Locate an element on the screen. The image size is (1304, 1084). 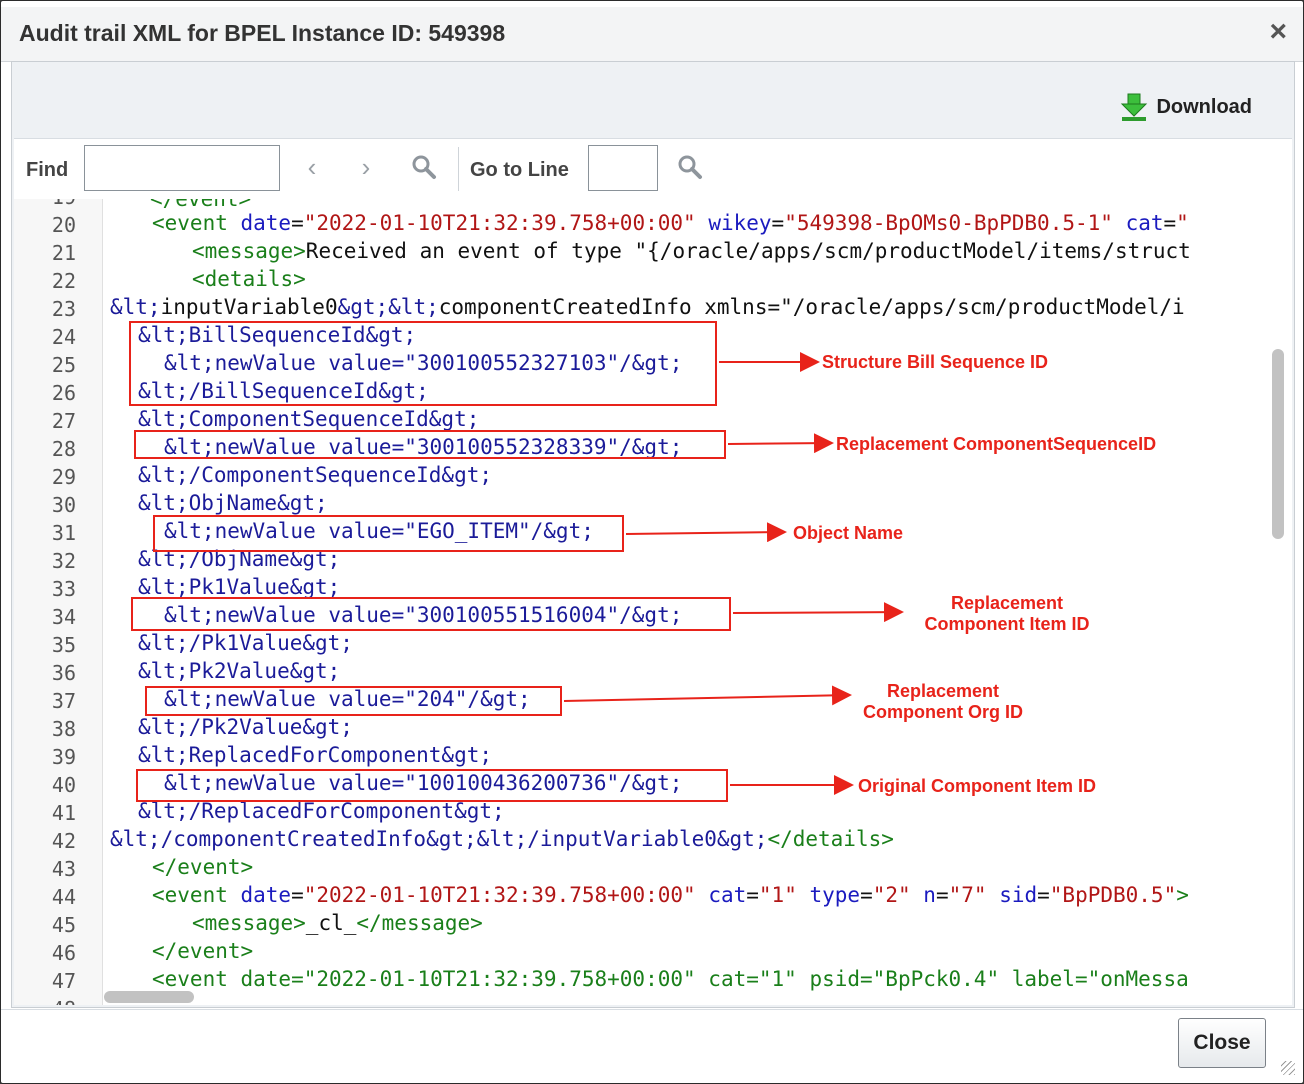
annotation-arrows is located at coordinates (733, 573).